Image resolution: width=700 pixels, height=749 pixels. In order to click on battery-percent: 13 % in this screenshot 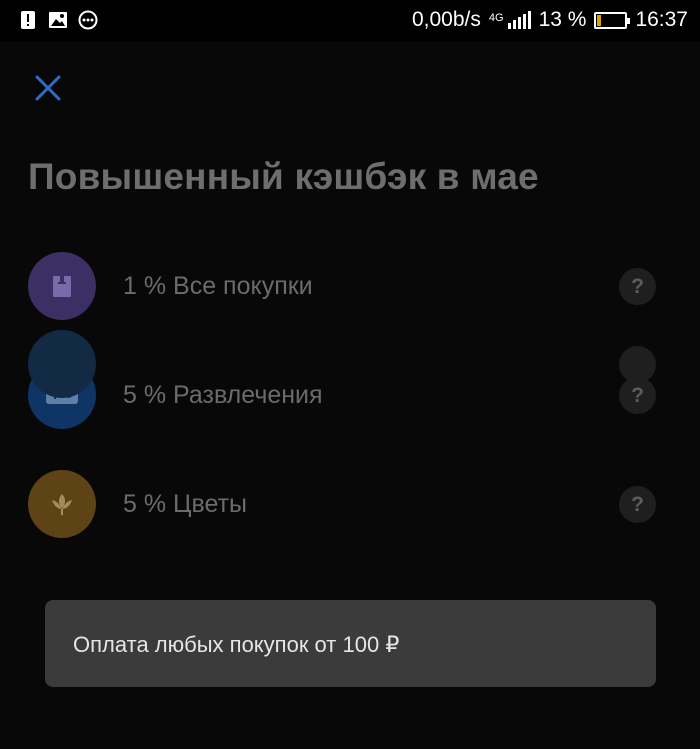, I will do `click(562, 19)`.